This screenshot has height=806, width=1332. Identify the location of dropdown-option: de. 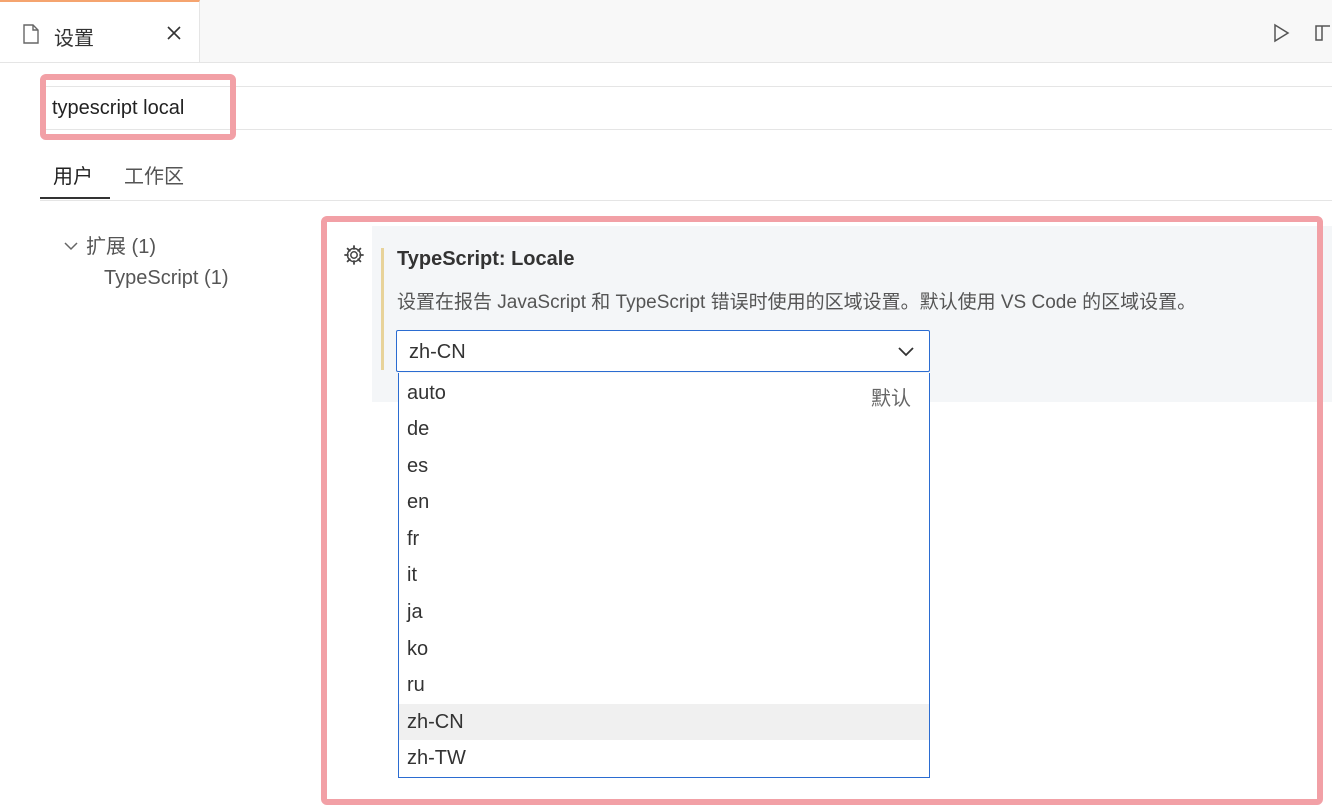
(664, 429).